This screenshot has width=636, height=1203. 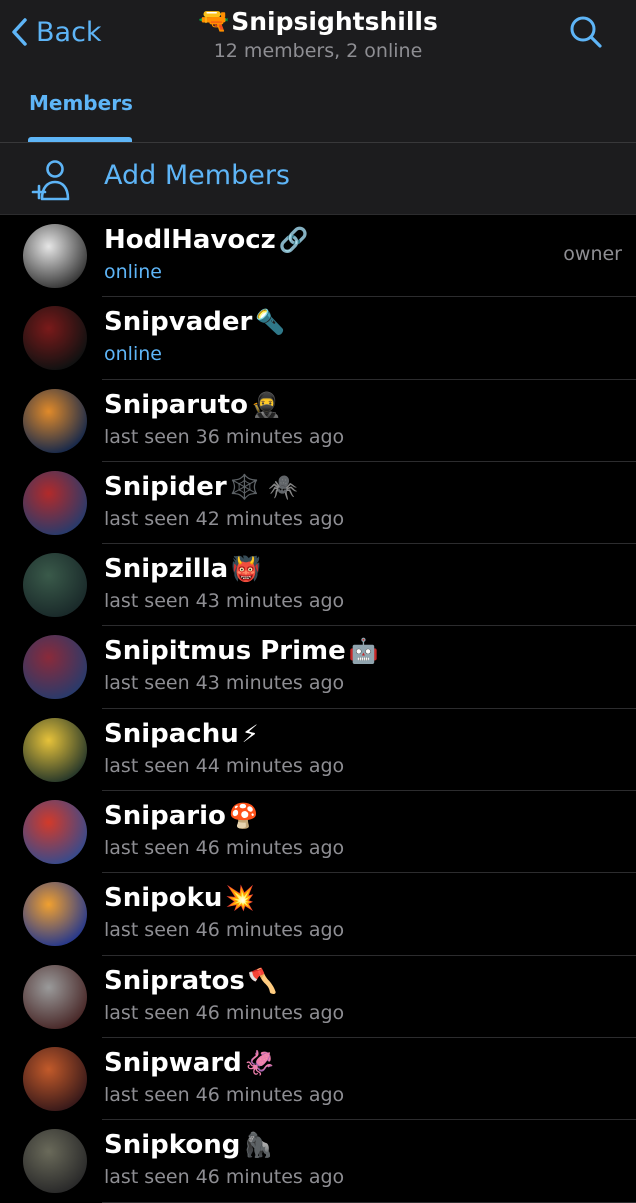 What do you see at coordinates (263, 486) in the screenshot?
I see `name-emoji-icon: 🕸️ 🕷️` at bounding box center [263, 486].